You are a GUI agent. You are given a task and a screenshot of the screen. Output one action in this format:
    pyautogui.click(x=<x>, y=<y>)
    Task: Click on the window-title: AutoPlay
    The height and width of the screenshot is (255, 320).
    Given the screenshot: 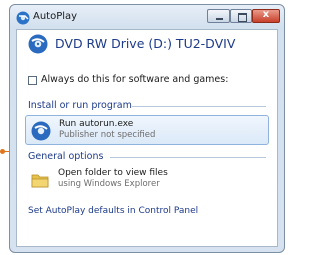 What is the action you would take?
    pyautogui.click(x=55, y=16)
    